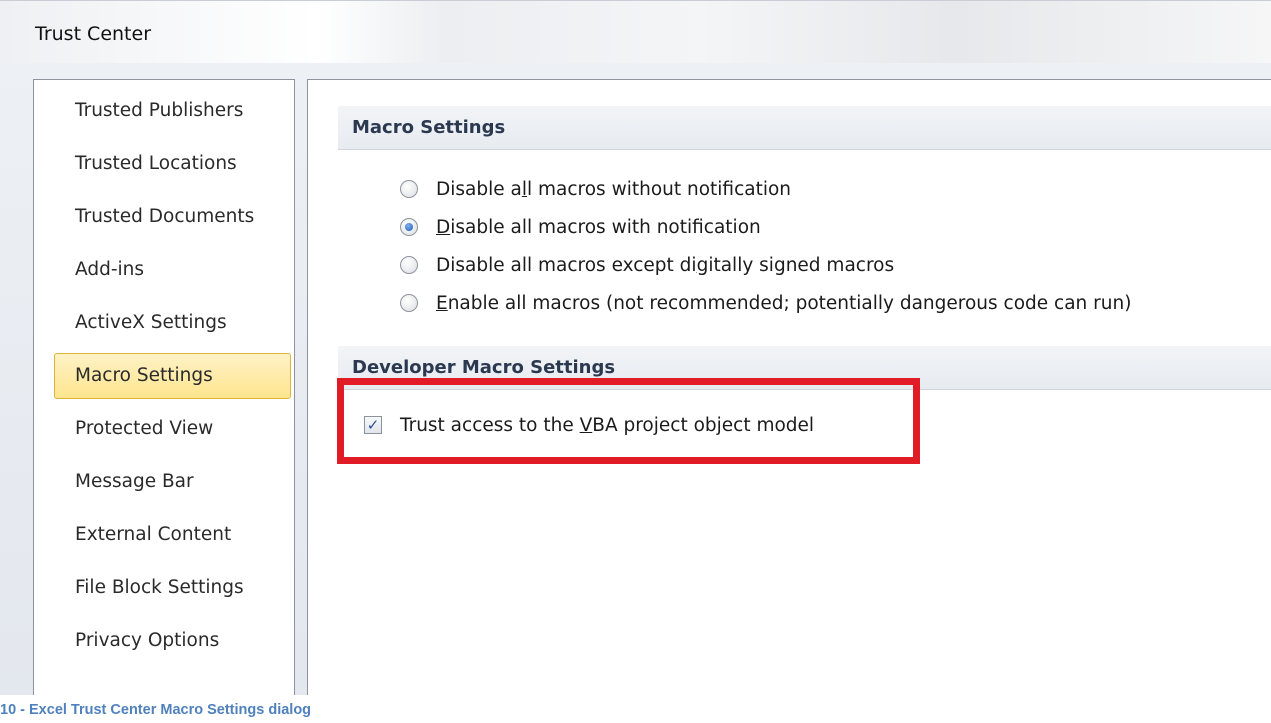 The width and height of the screenshot is (1271, 723). What do you see at coordinates (804, 368) in the screenshot?
I see `developer-macro-settings-header: Developer Macro Settings` at bounding box center [804, 368].